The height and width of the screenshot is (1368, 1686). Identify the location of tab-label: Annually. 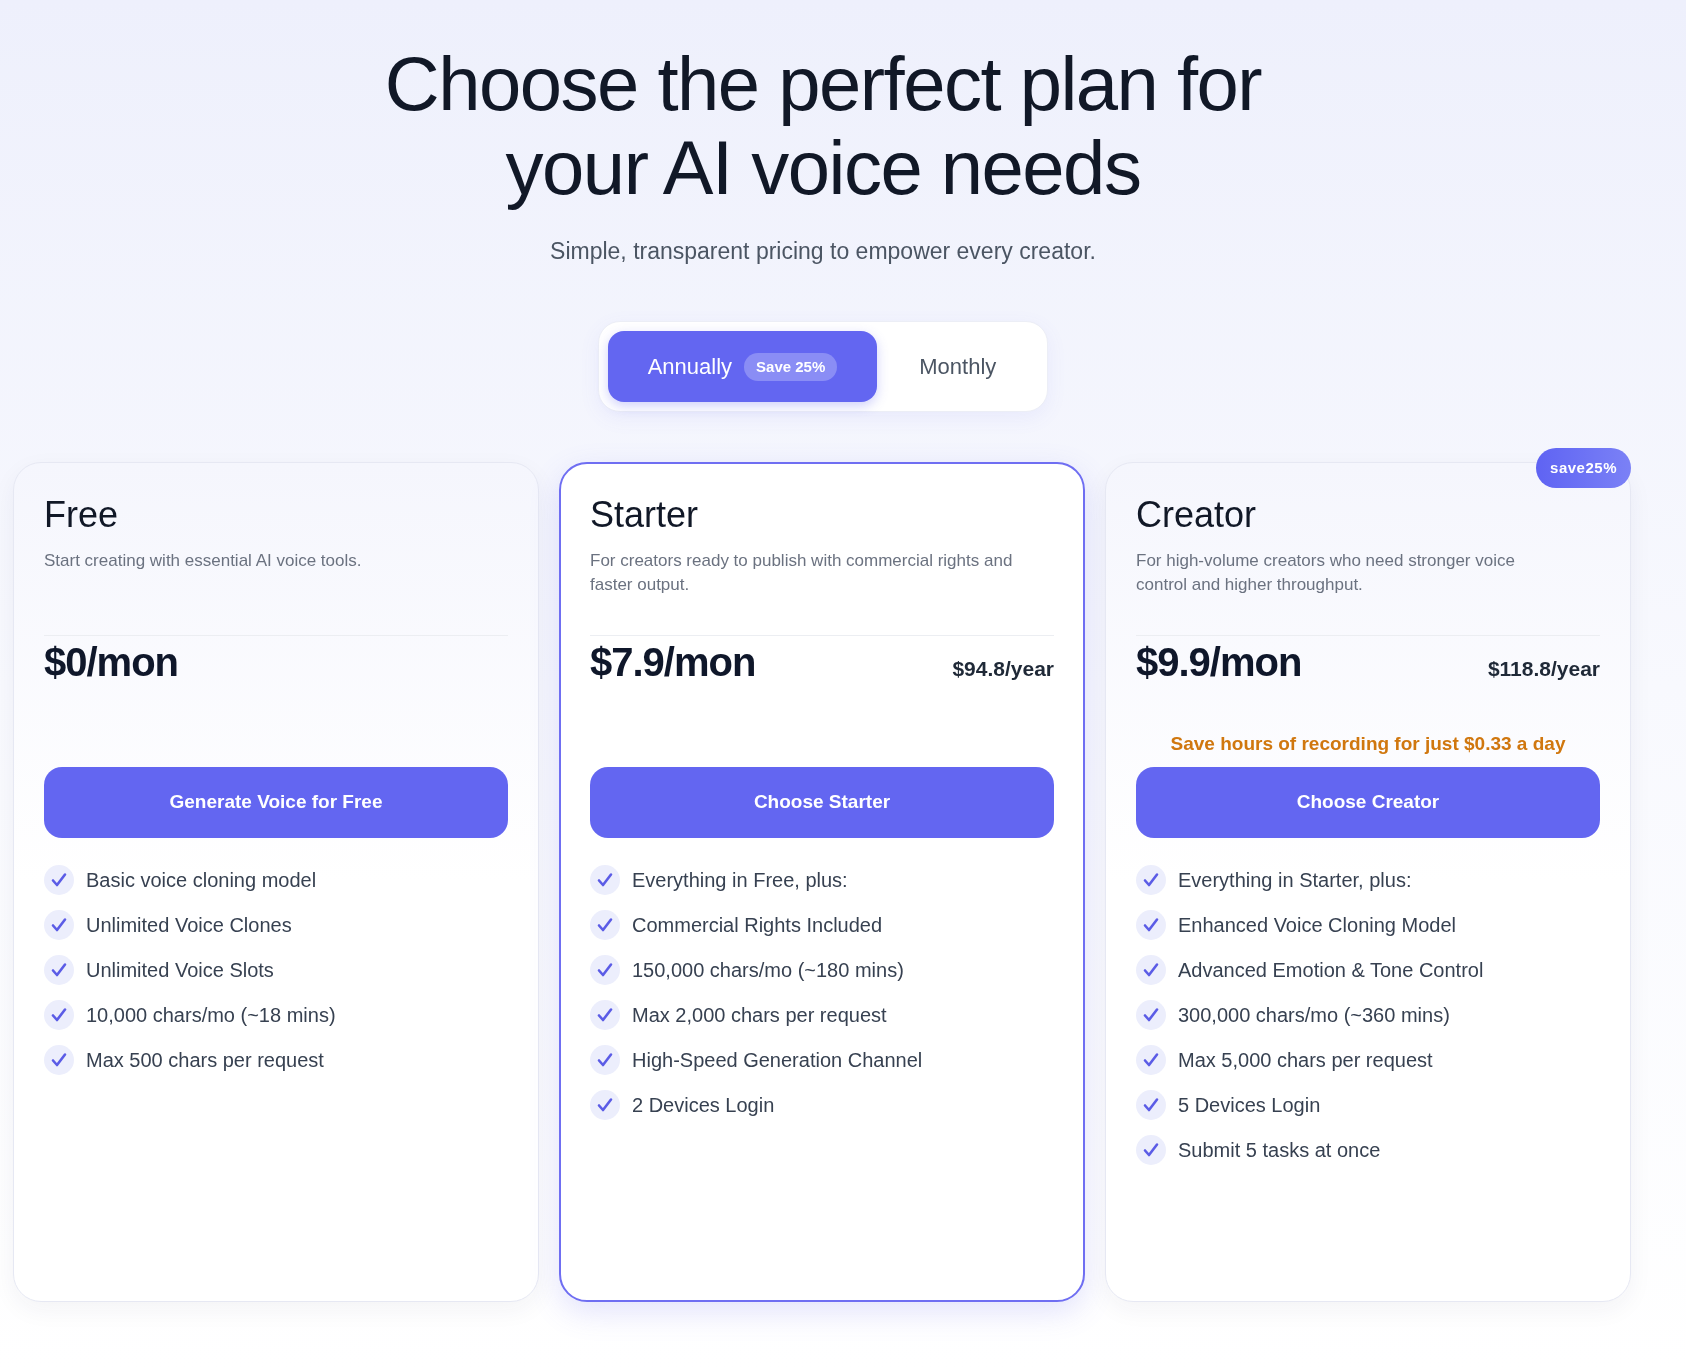
(690, 367).